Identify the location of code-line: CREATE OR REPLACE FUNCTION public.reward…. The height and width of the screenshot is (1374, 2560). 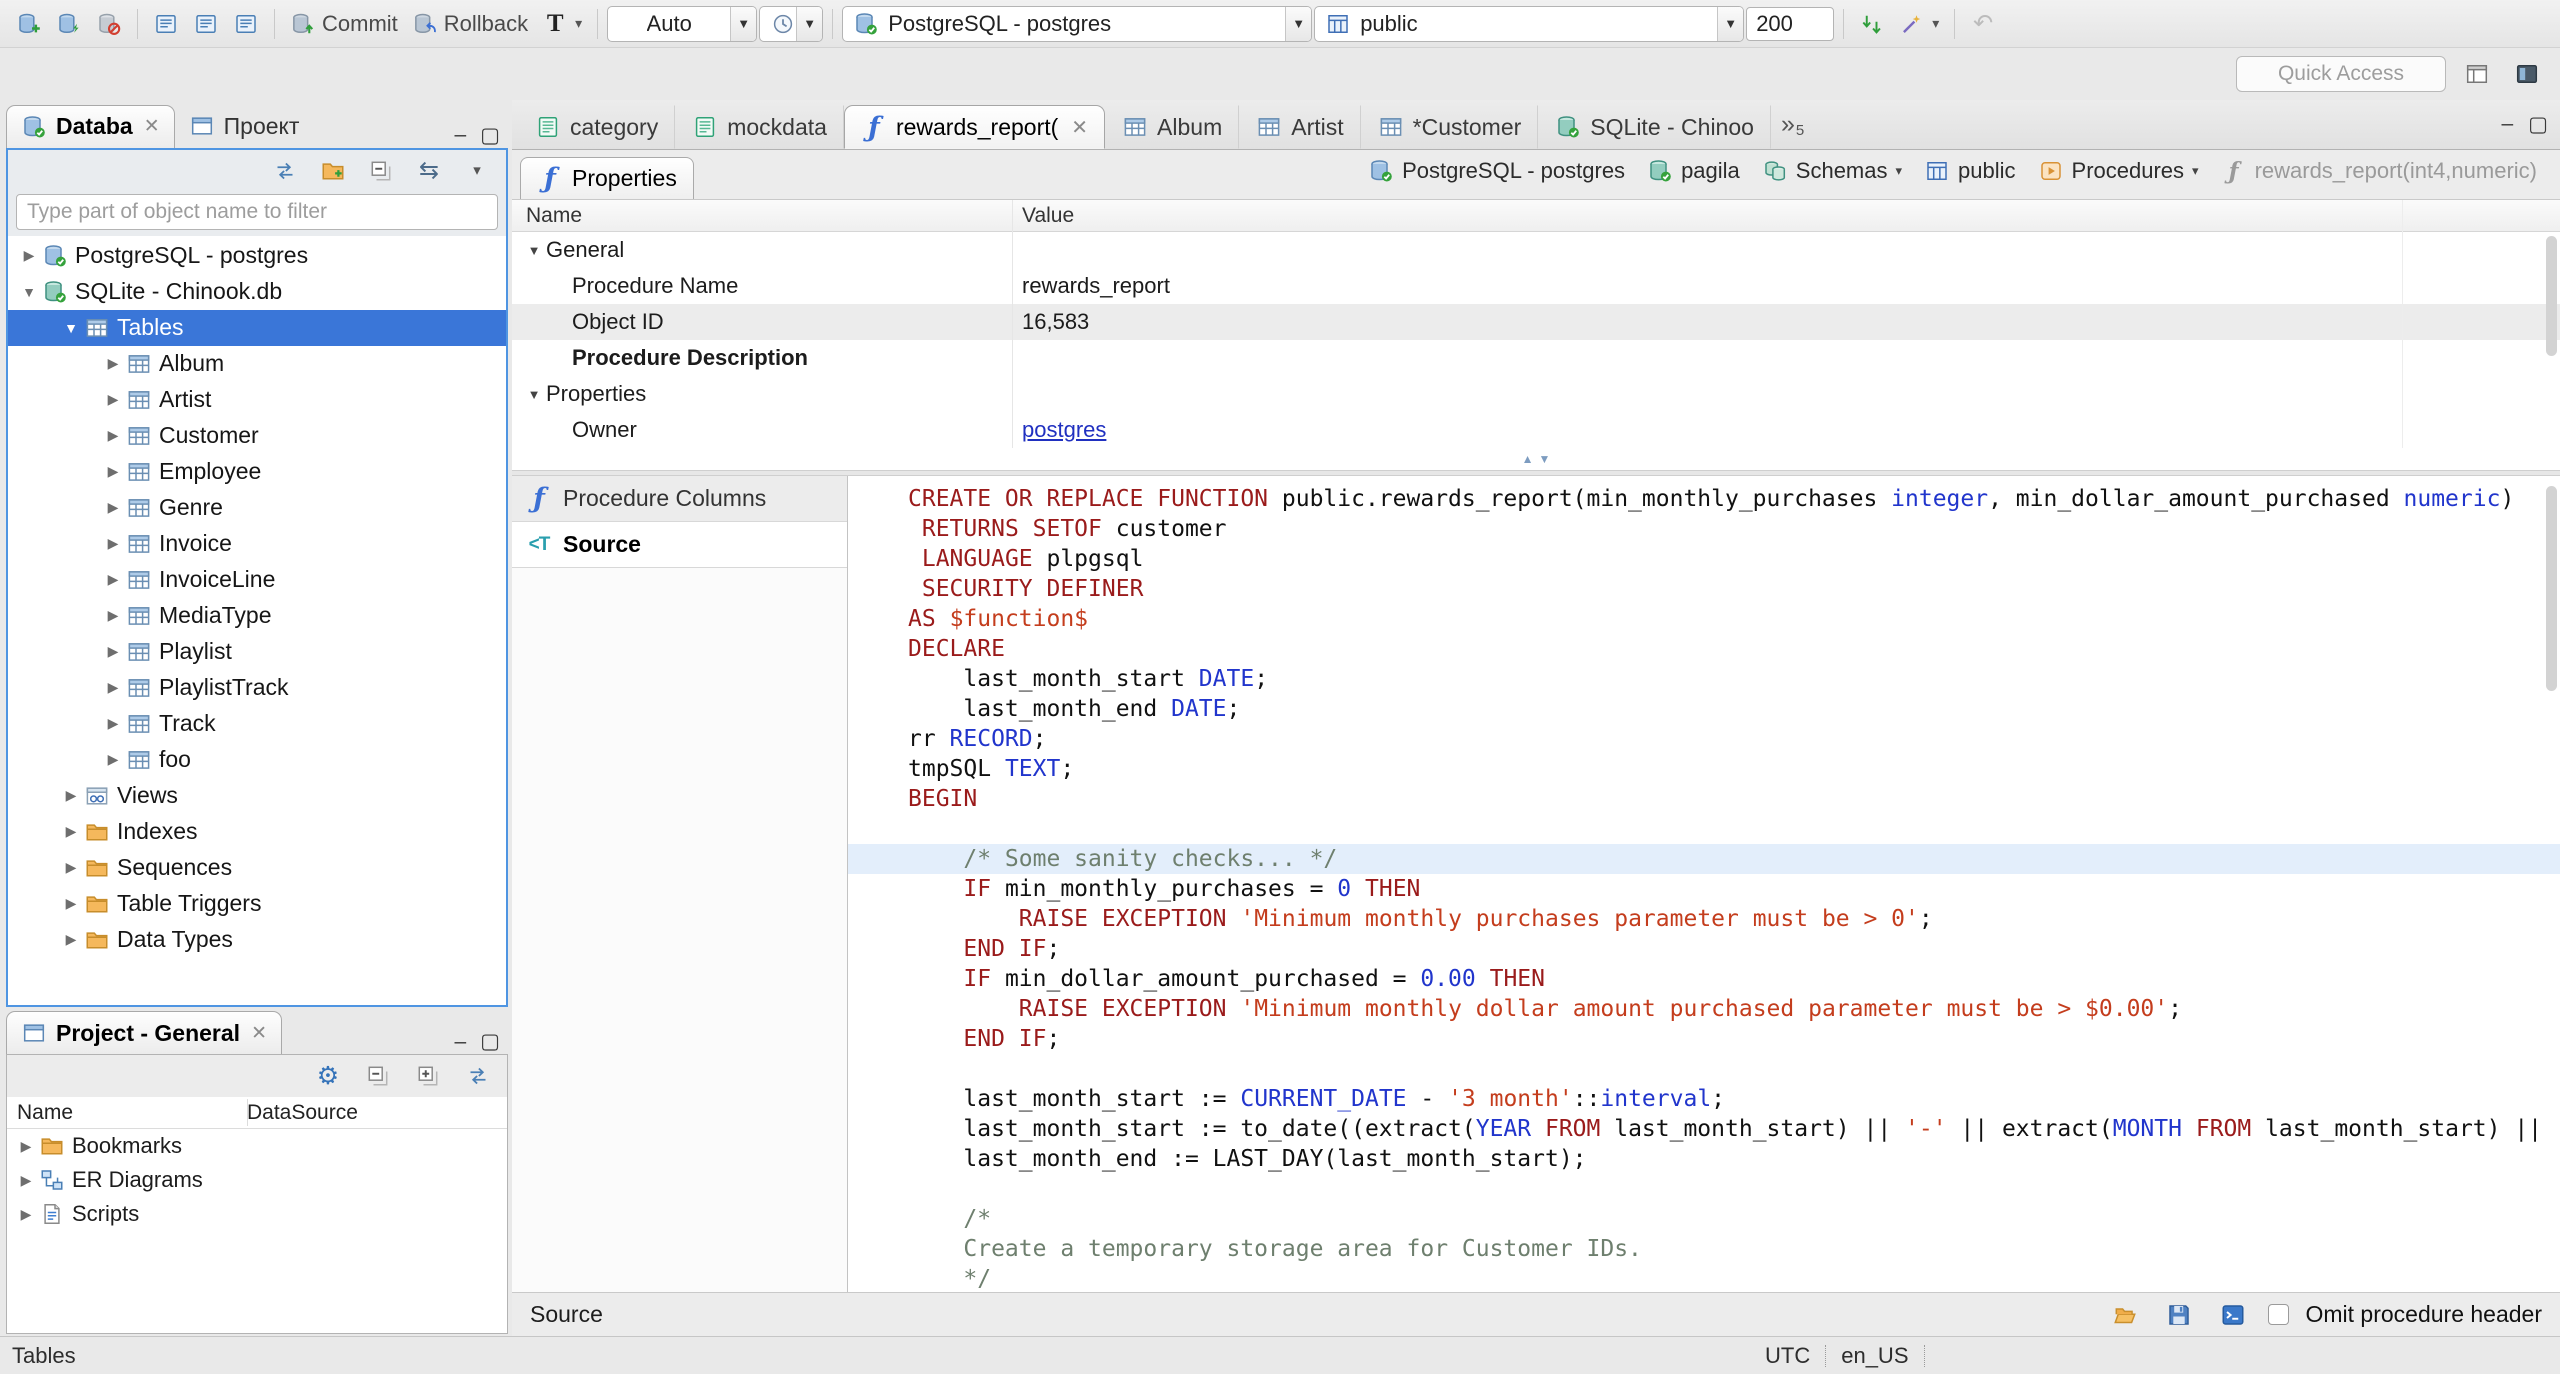
(1704, 499).